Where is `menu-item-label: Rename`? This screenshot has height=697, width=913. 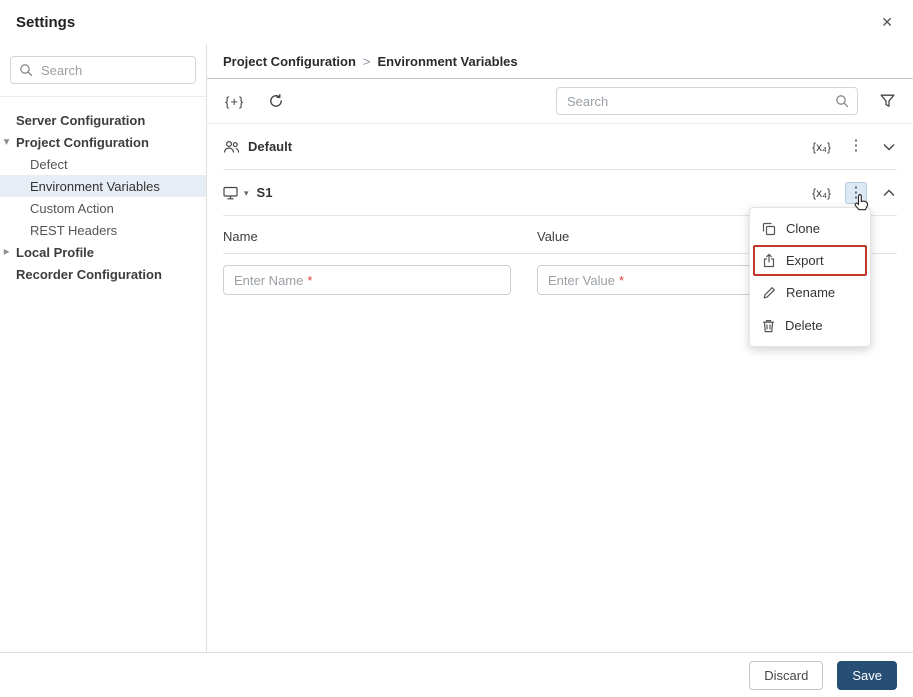
menu-item-label: Rename is located at coordinates (811, 292).